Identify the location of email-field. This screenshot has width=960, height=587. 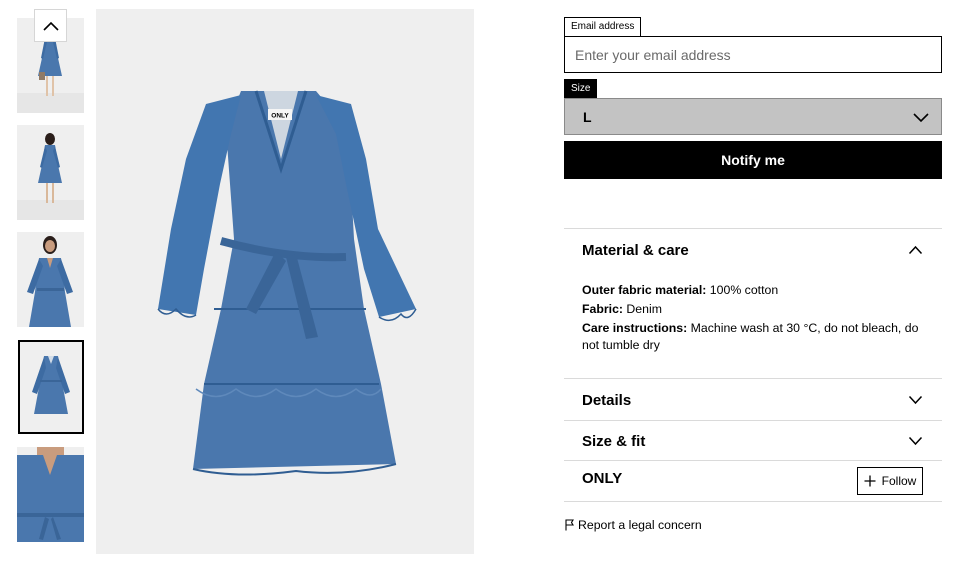
(753, 54).